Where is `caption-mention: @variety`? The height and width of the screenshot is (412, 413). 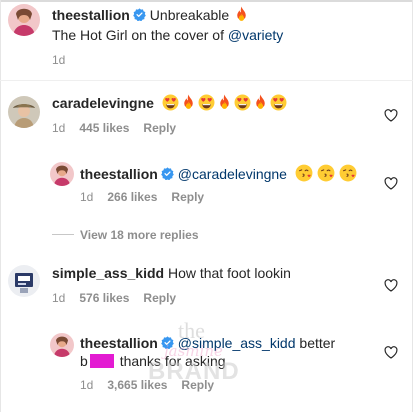
caption-mention: @variety is located at coordinates (255, 35).